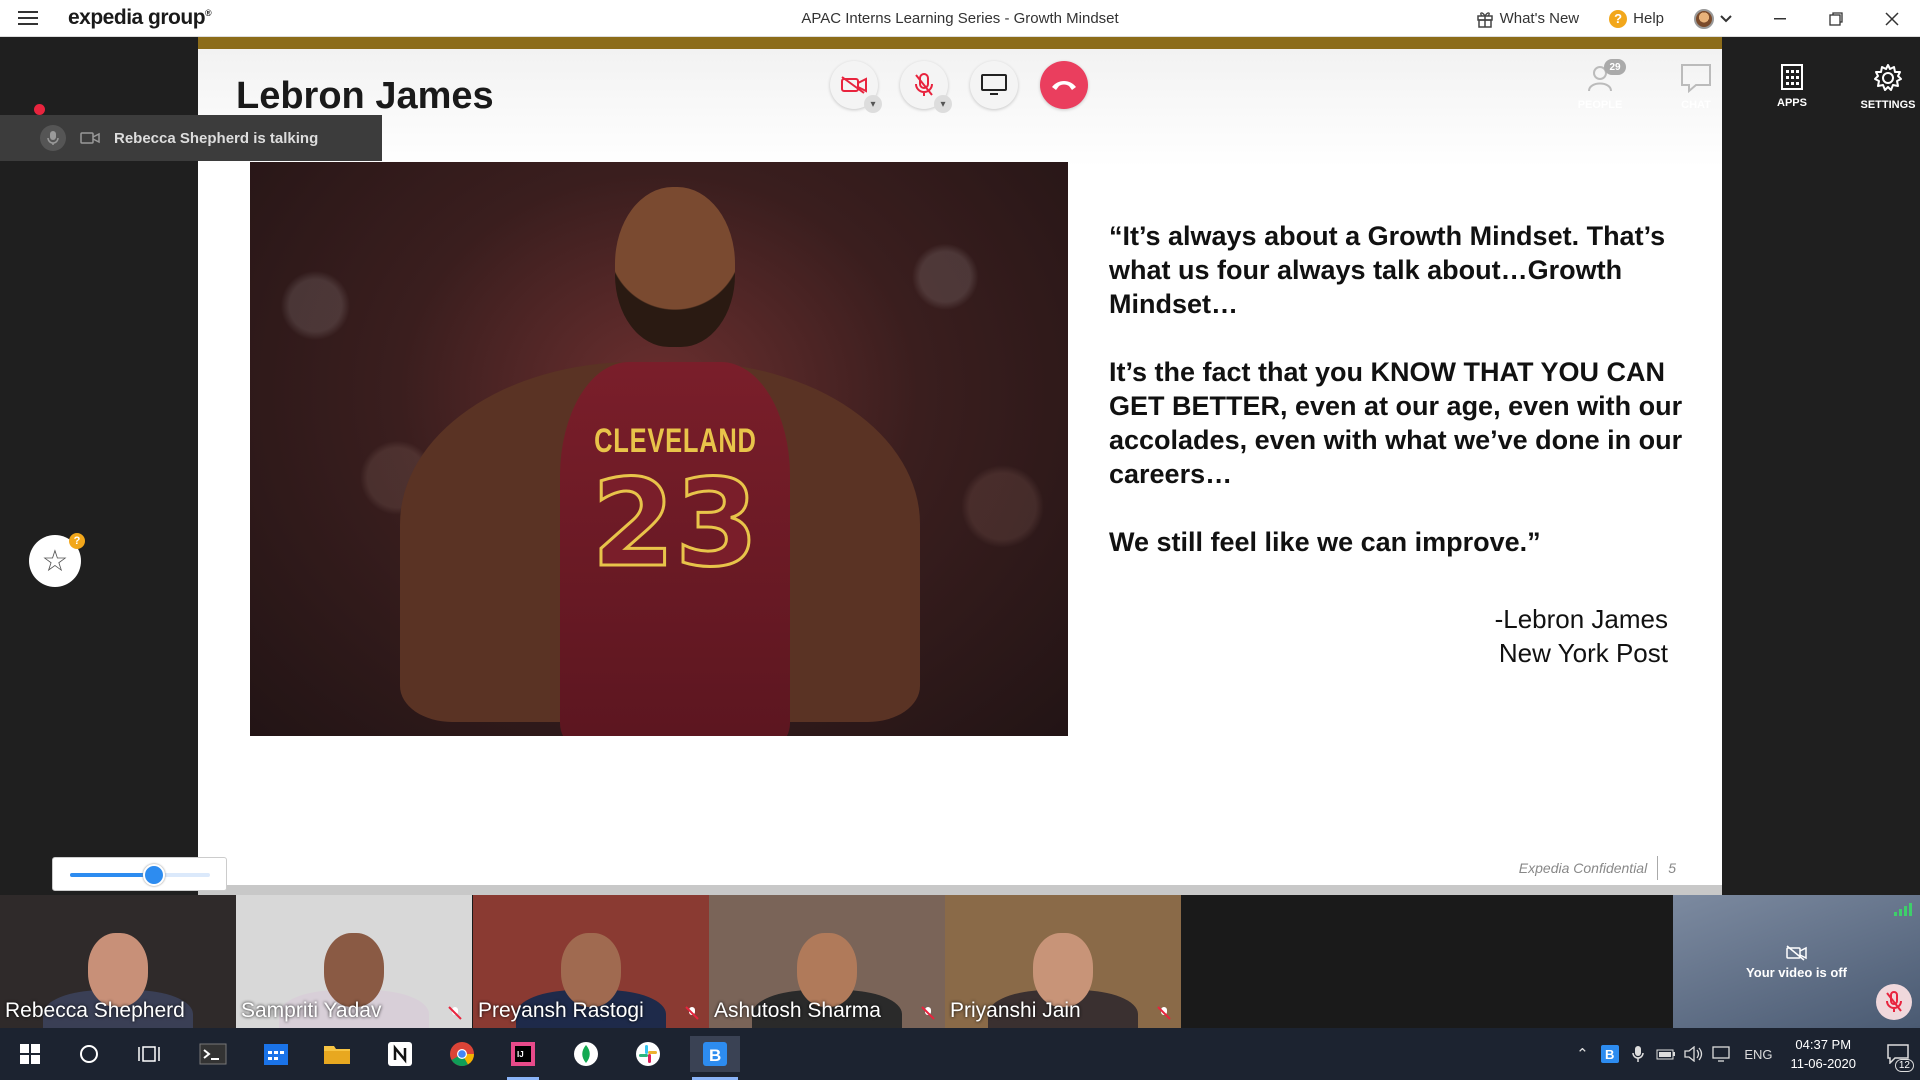 The width and height of the screenshot is (1920, 1080). I want to click on page-number: 5, so click(1672, 868).